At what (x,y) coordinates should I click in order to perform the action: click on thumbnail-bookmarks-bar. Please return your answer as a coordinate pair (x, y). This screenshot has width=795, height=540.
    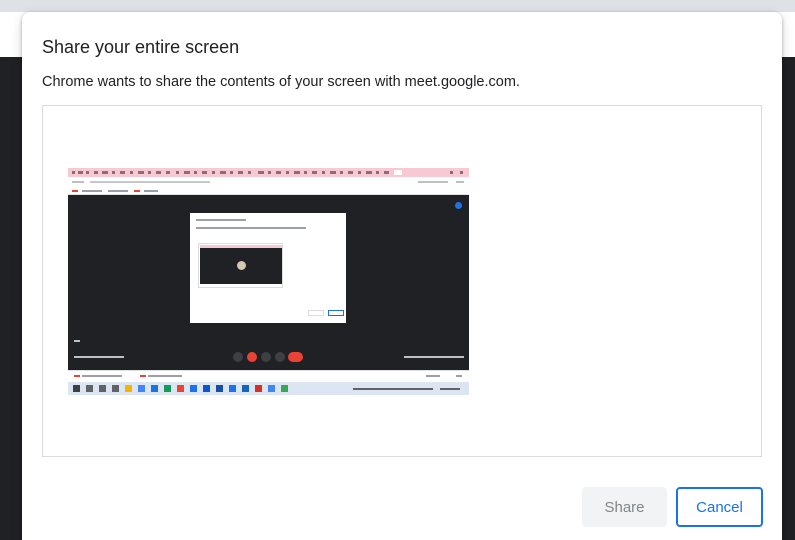
    Looking at the image, I should click on (268, 191).